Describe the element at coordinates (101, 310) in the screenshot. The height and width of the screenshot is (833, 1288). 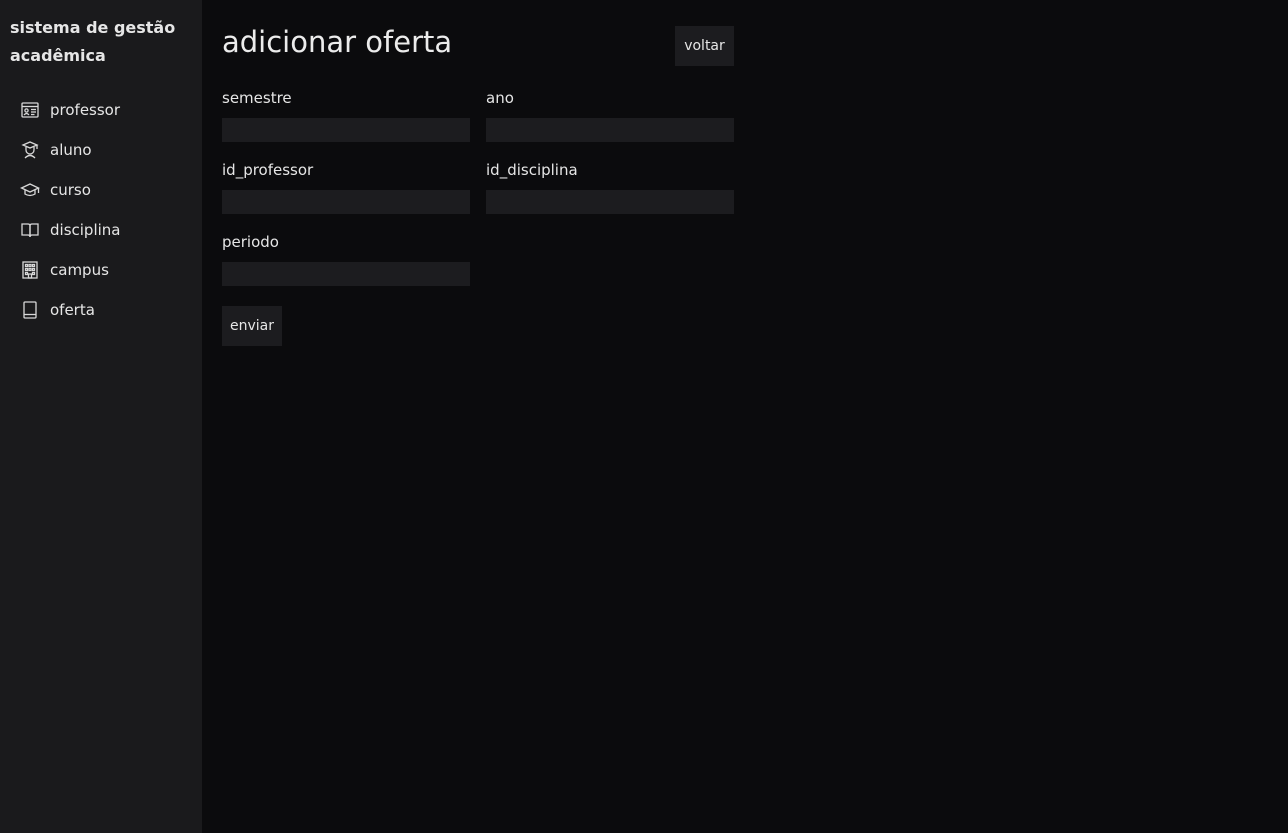
I see `sidebar-item-oferta: oferta` at that location.